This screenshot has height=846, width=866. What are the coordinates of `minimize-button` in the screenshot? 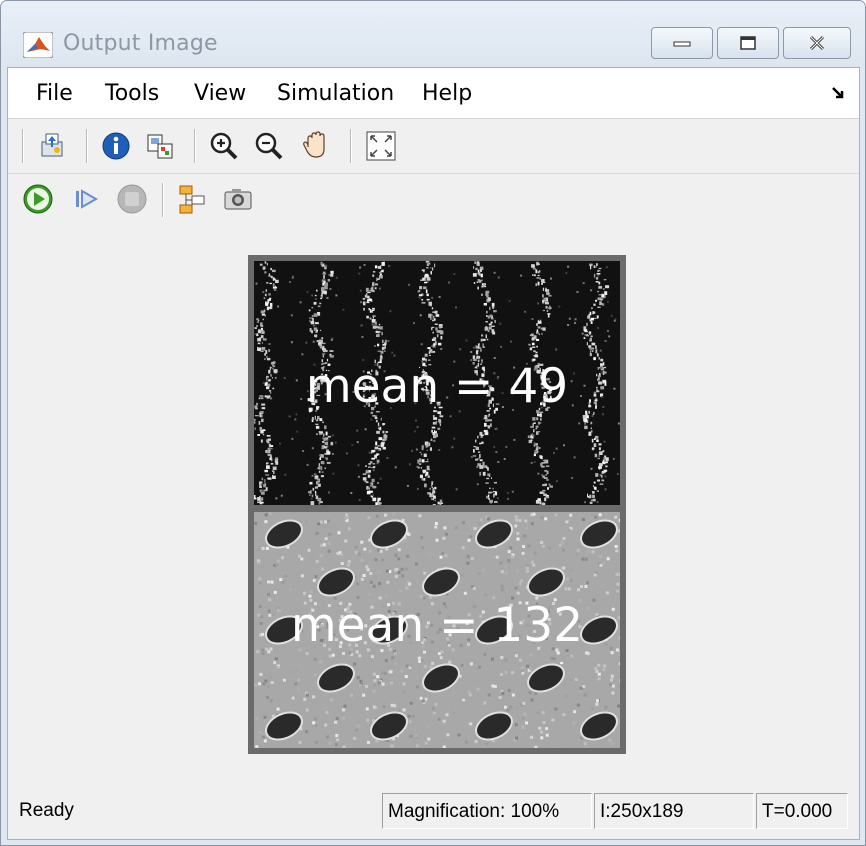 It's located at (682, 43).